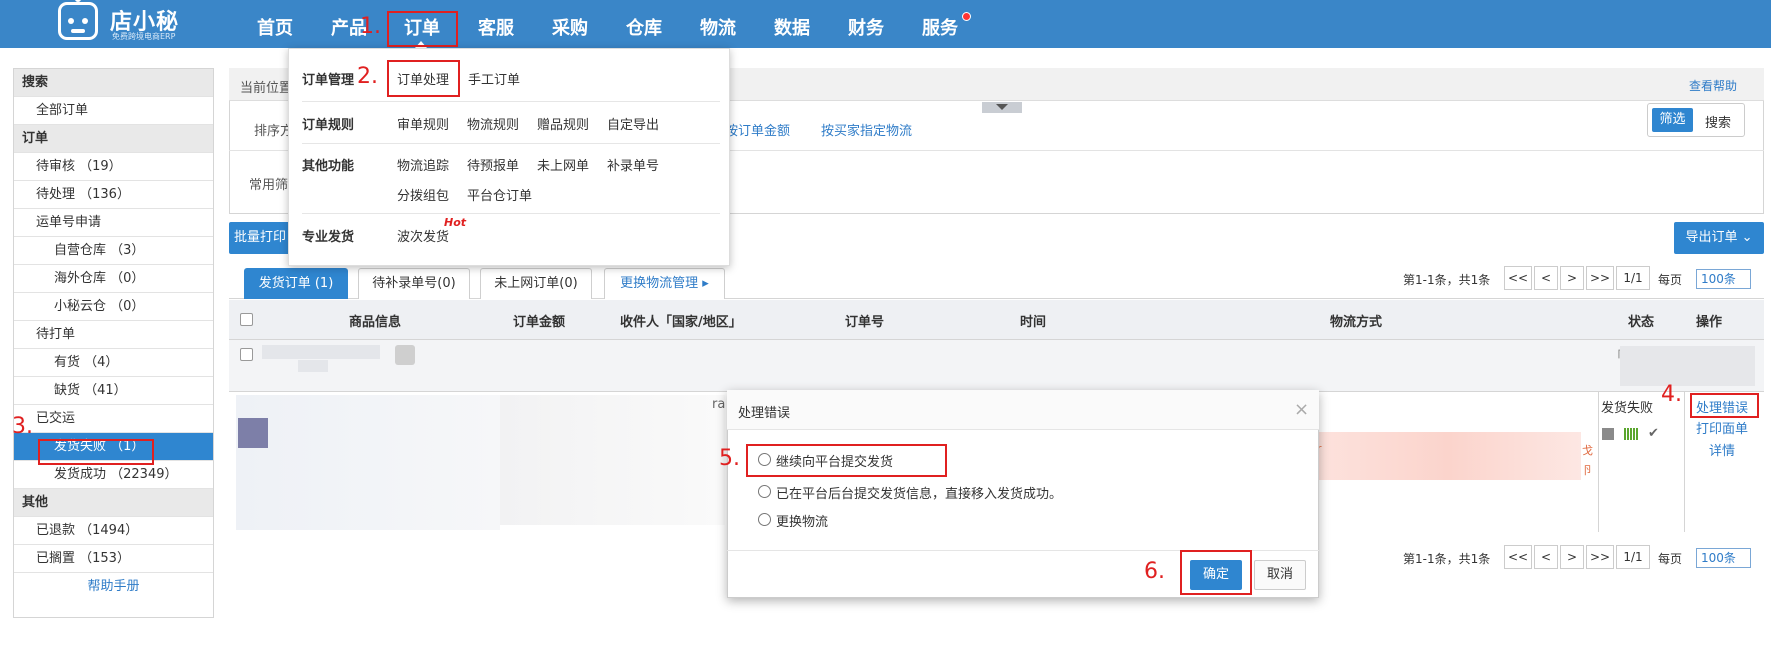  Describe the element at coordinates (493, 123) in the screenshot. I see `menu-item-logistics-rules: 物流规则` at that location.